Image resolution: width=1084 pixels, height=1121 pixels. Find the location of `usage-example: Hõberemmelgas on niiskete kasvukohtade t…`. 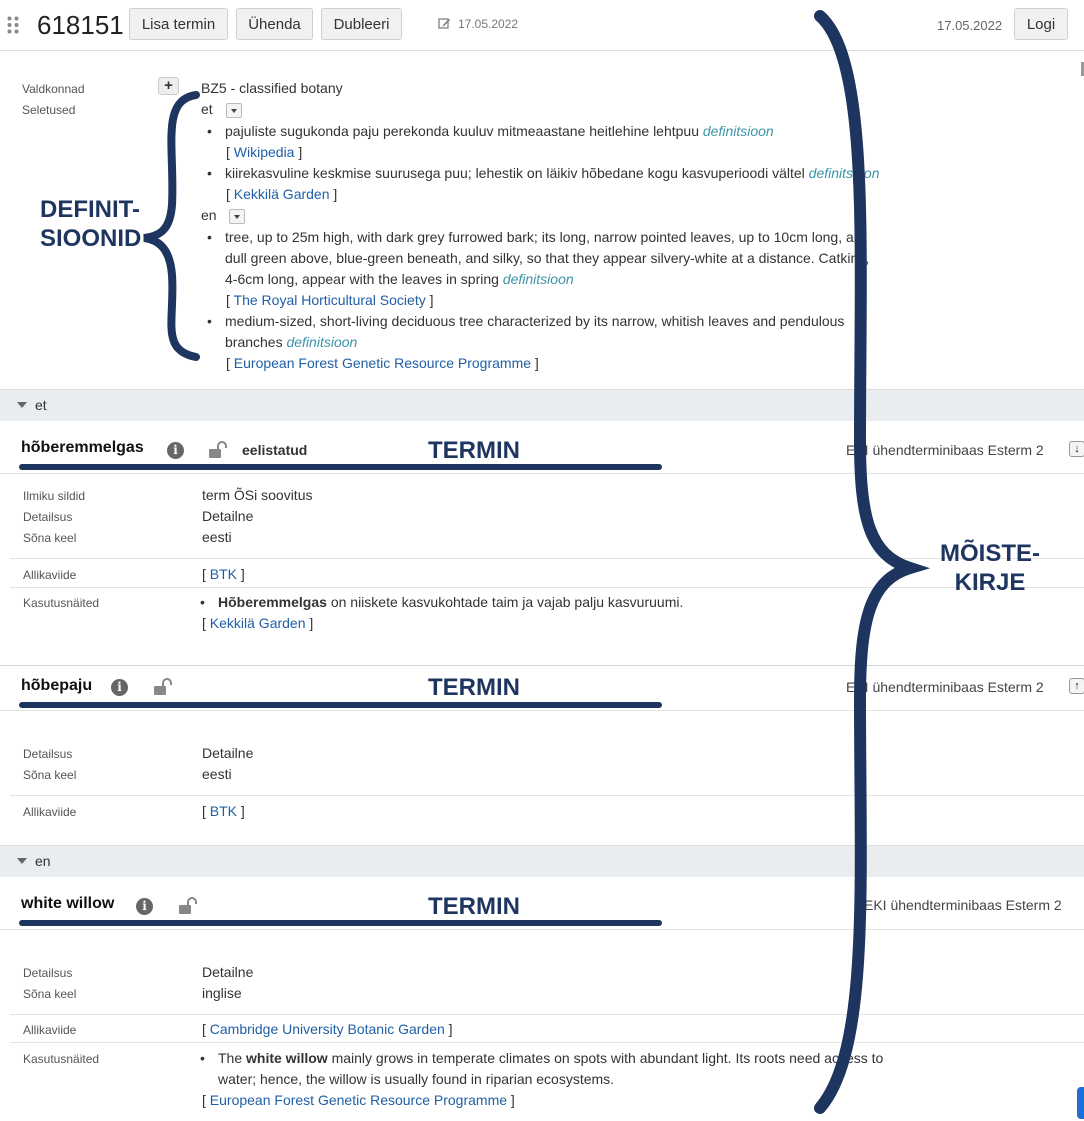

usage-example: Hõberemmelgas on niiskete kasvukohtade t… is located at coordinates (441, 602).